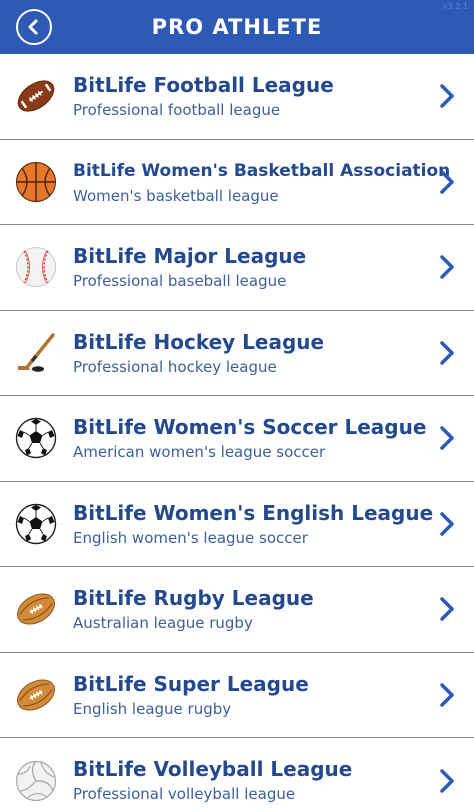 This screenshot has height=812, width=474. What do you see at coordinates (163, 623) in the screenshot?
I see `league-subtitle: Australian league rugby` at bounding box center [163, 623].